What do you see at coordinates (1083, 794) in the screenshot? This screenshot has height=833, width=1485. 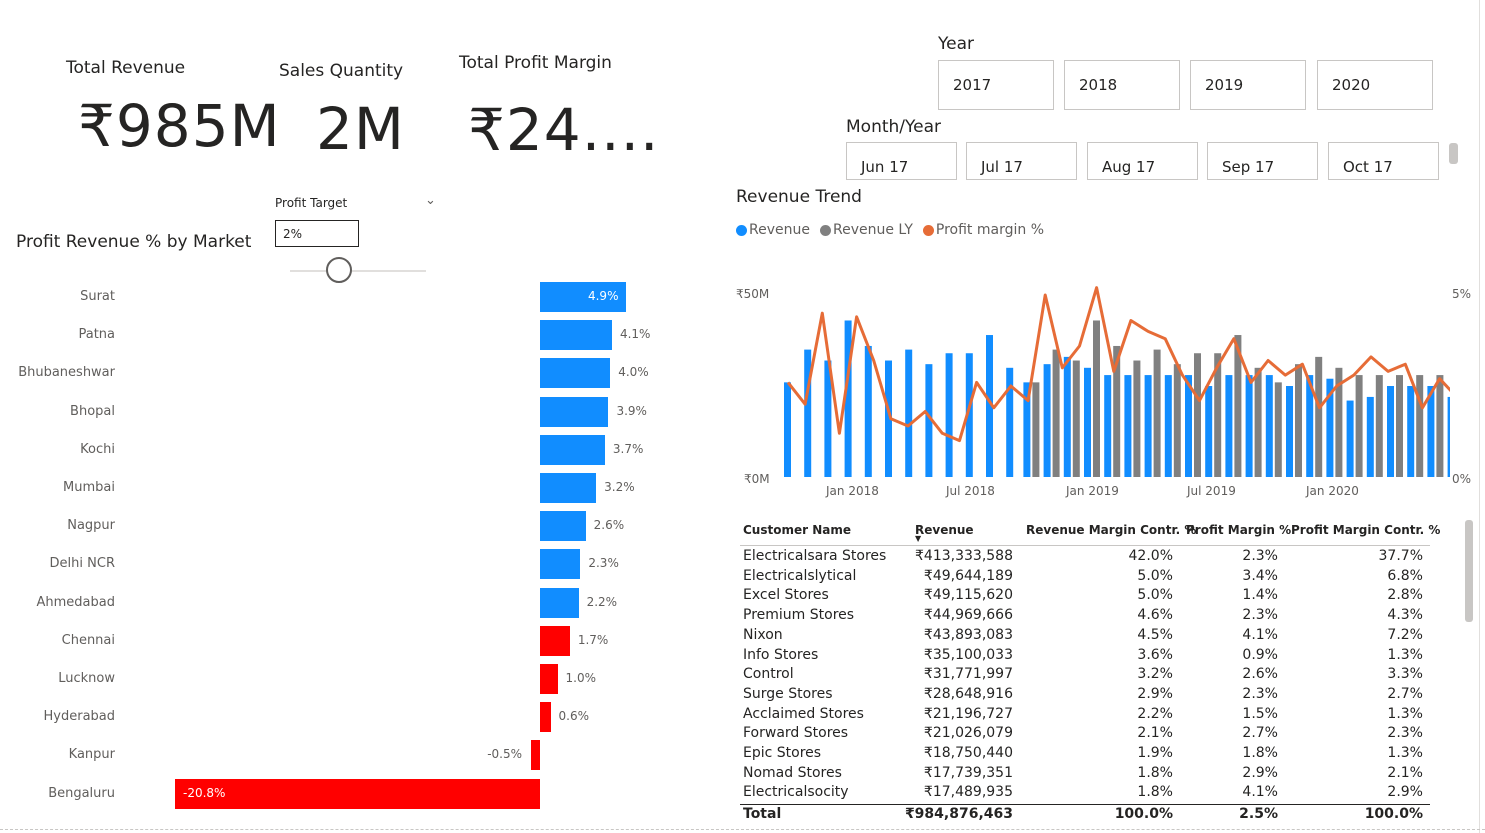 I see `table-row: Electricalsocity ₹17,489,935 1.8% 4.1% 2.9%` at bounding box center [1083, 794].